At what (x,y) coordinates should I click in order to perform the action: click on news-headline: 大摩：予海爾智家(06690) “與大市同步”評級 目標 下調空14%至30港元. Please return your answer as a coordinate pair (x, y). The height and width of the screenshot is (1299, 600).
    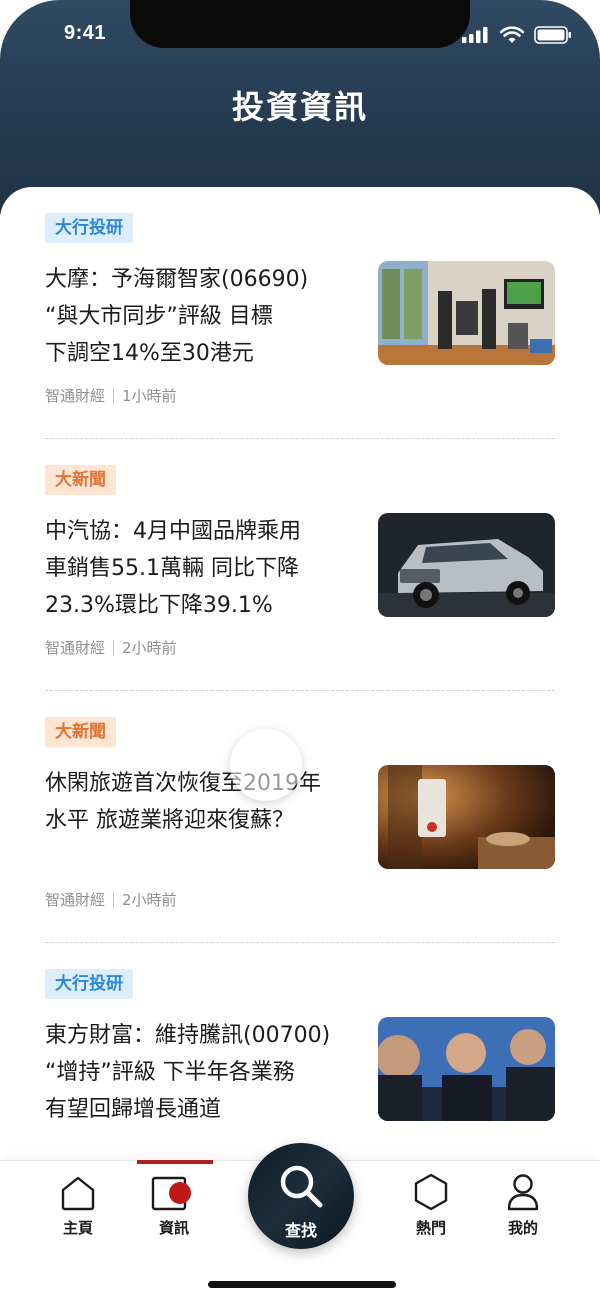
    Looking at the image, I should click on (202, 316).